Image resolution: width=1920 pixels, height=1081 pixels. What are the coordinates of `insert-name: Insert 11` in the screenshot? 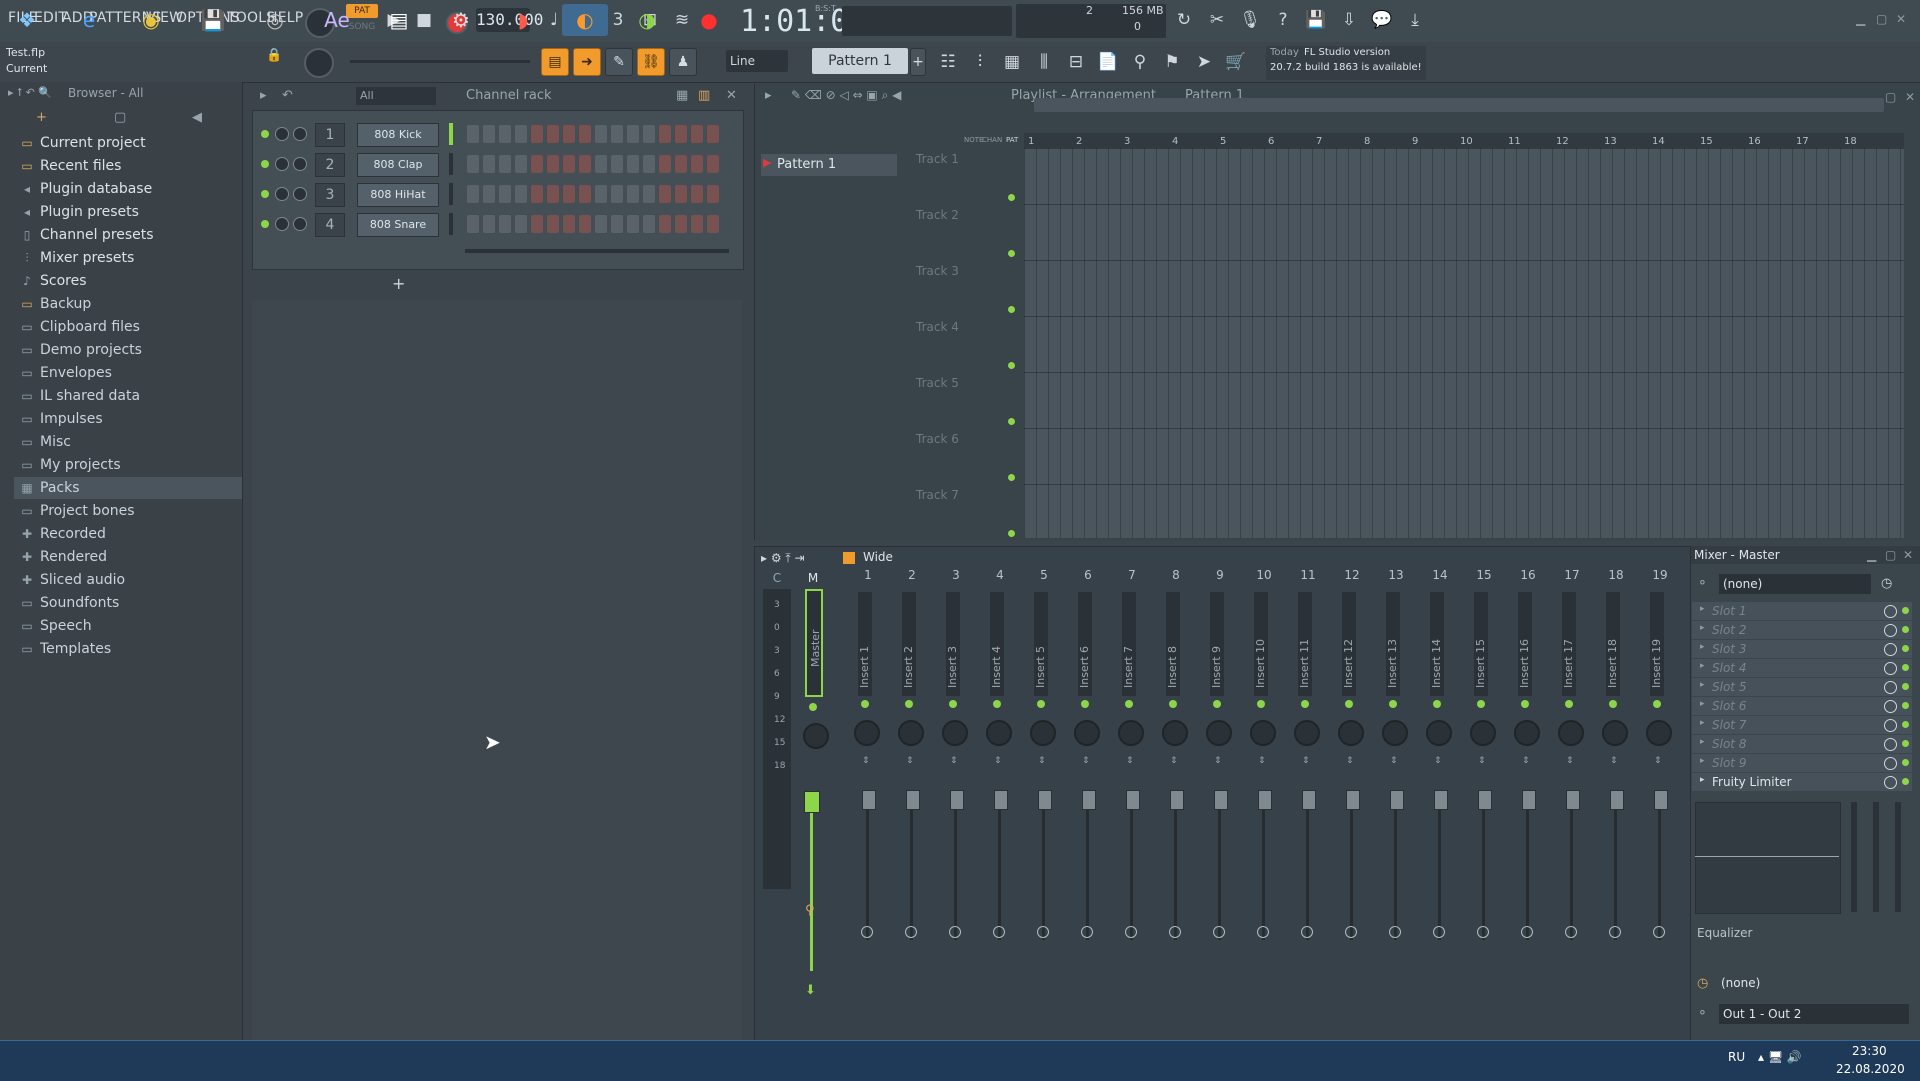 It's located at (1305, 660).